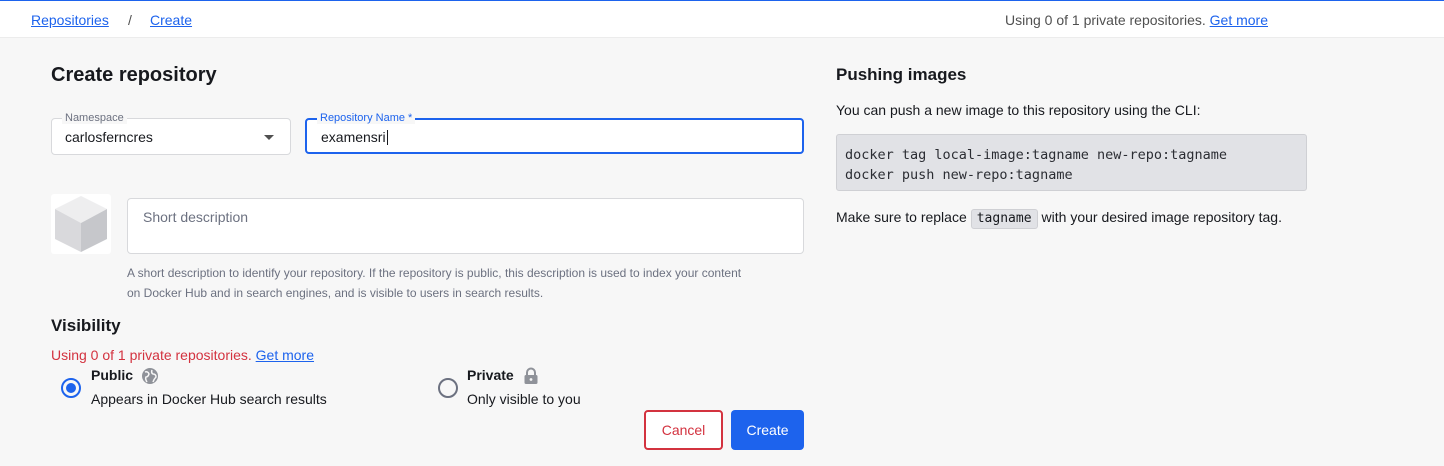  I want to click on pushing-images-title: Pushing images, so click(901, 74).